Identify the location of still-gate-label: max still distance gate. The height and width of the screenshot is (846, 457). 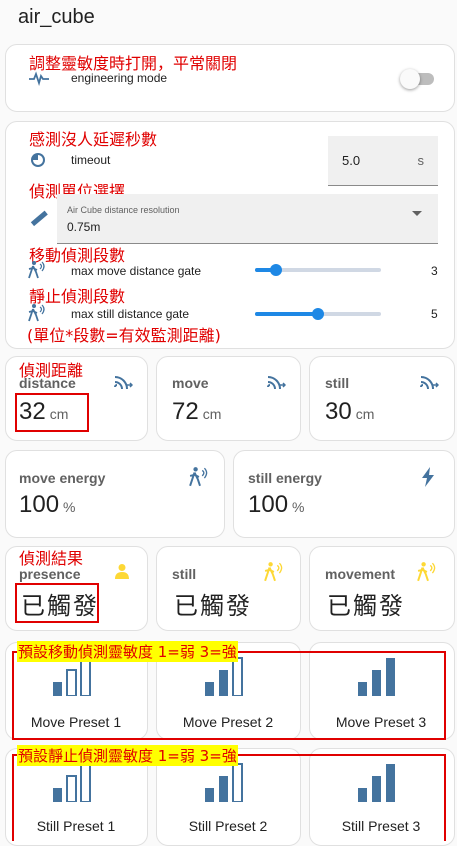
(130, 314).